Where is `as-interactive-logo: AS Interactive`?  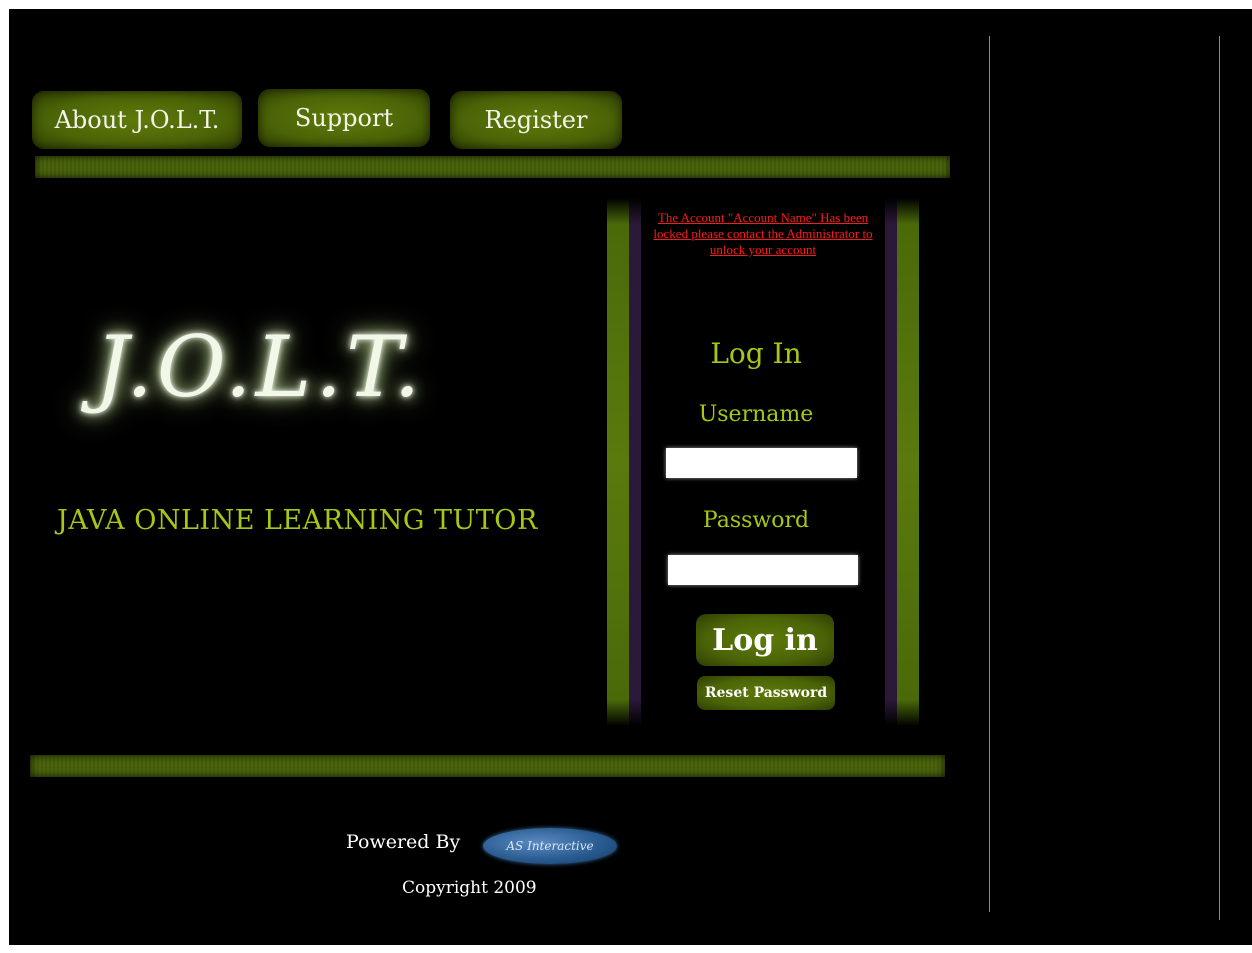
as-interactive-logo: AS Interactive is located at coordinates (550, 846).